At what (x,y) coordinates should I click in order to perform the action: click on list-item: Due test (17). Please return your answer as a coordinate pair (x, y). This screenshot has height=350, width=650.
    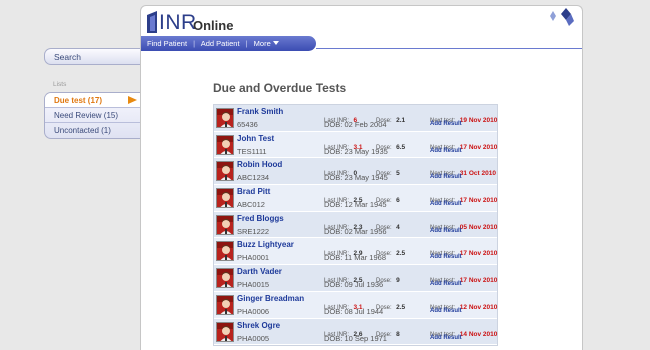
    Looking at the image, I should click on (93, 100).